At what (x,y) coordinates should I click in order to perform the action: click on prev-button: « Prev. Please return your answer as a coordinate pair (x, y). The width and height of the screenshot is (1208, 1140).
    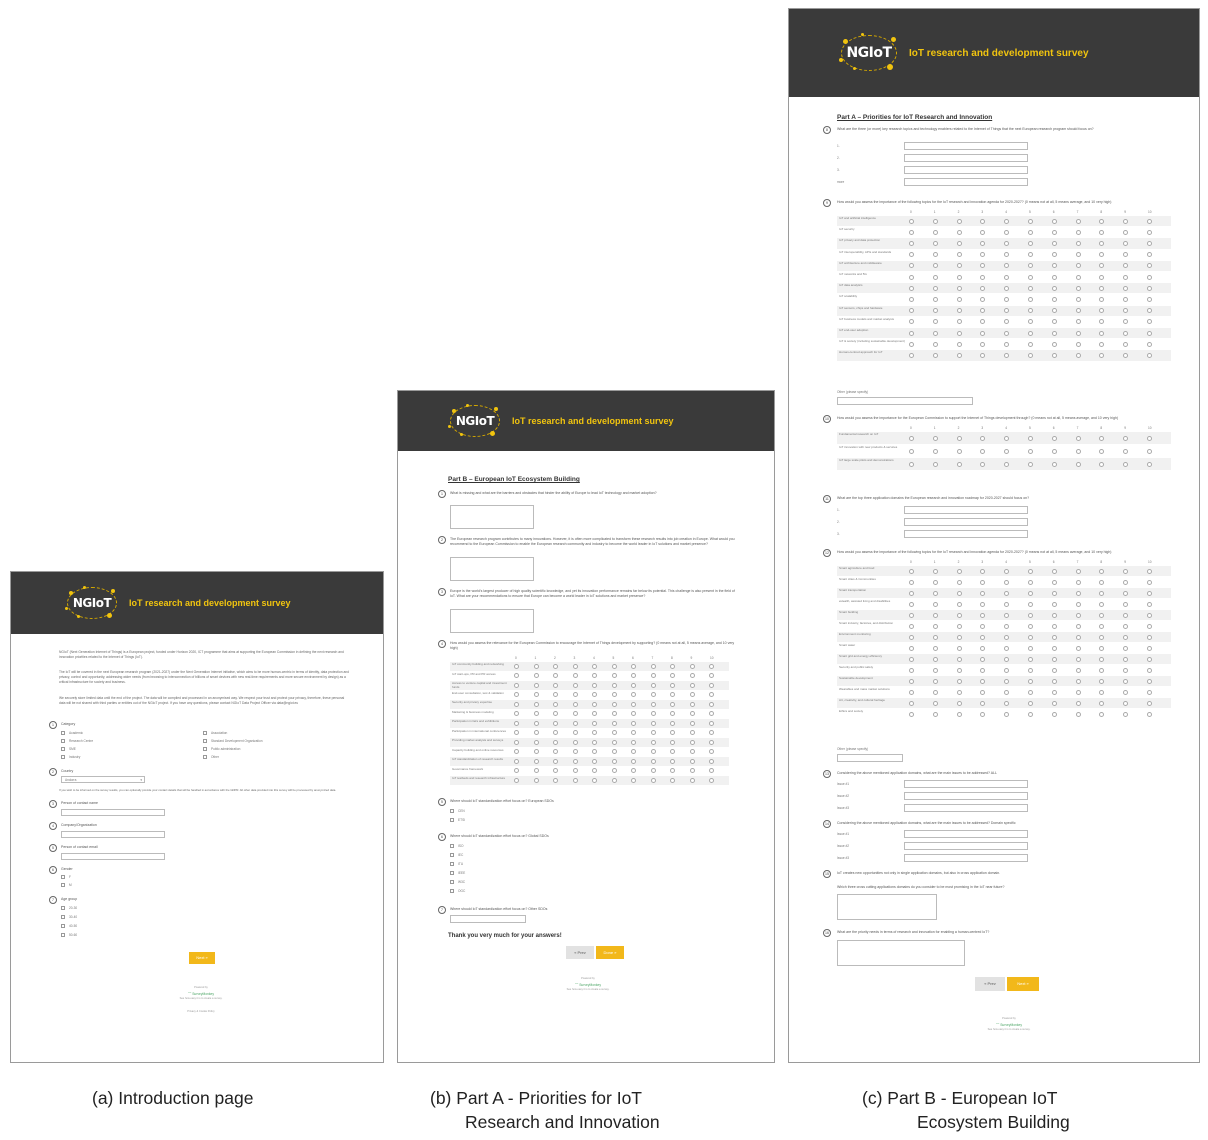
    Looking at the image, I should click on (580, 952).